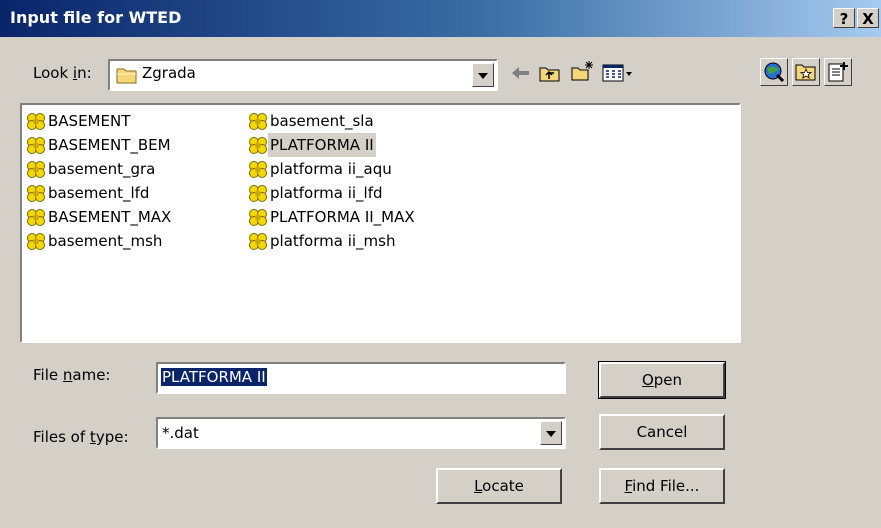 This screenshot has width=881, height=528. I want to click on view-menu-icon, so click(618, 73).